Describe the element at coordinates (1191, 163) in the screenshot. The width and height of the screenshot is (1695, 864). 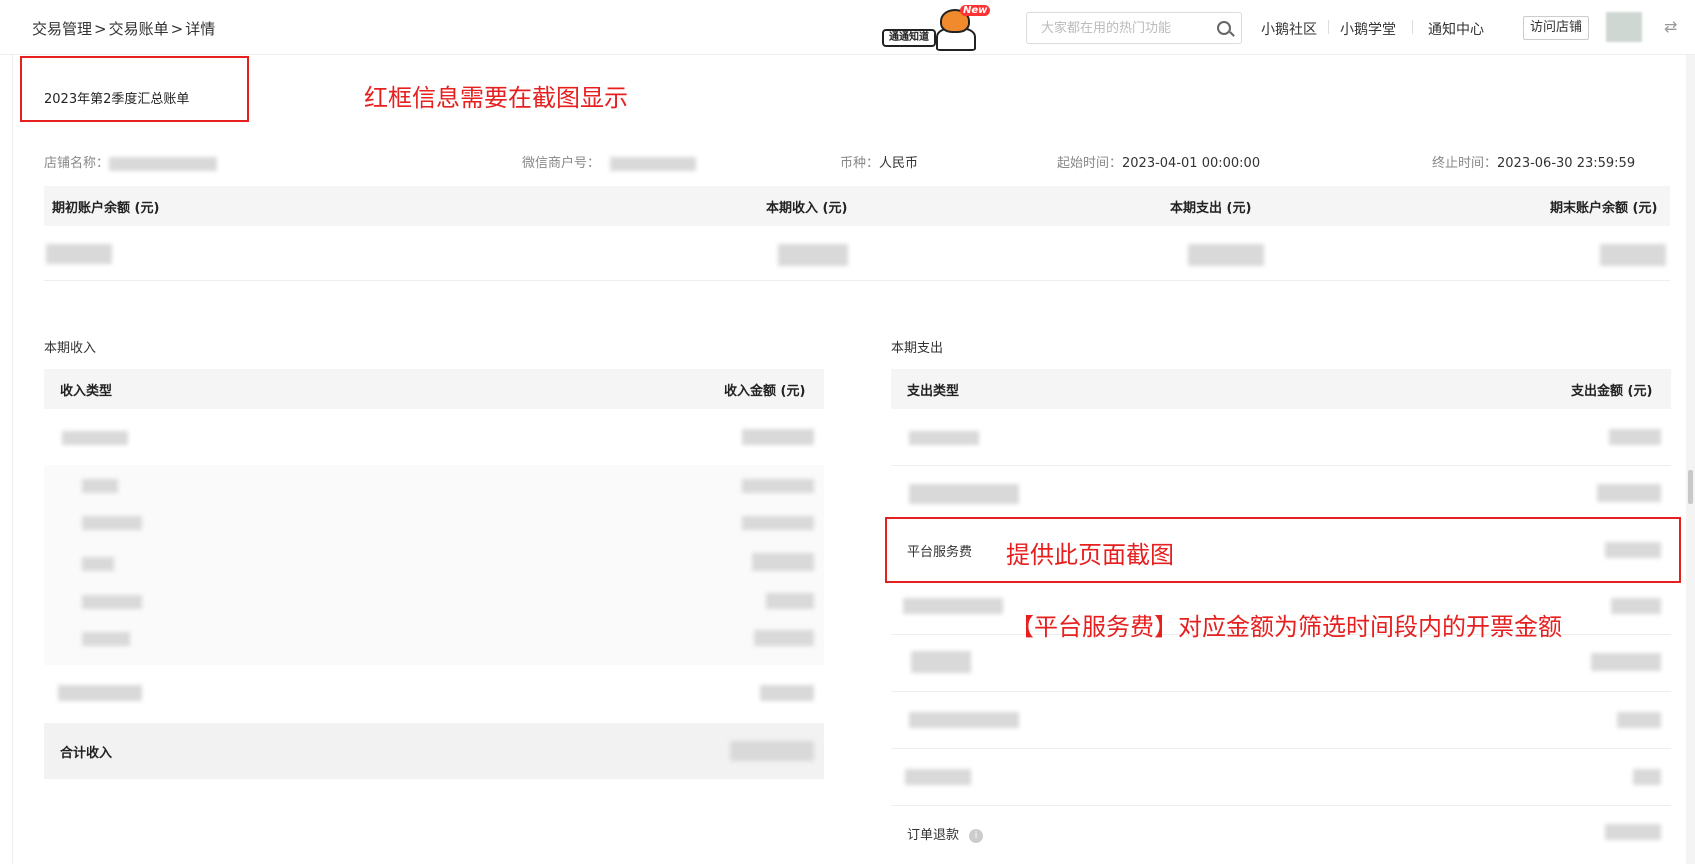
I see `start-time-value: 2023-04-01 00:00:00` at that location.